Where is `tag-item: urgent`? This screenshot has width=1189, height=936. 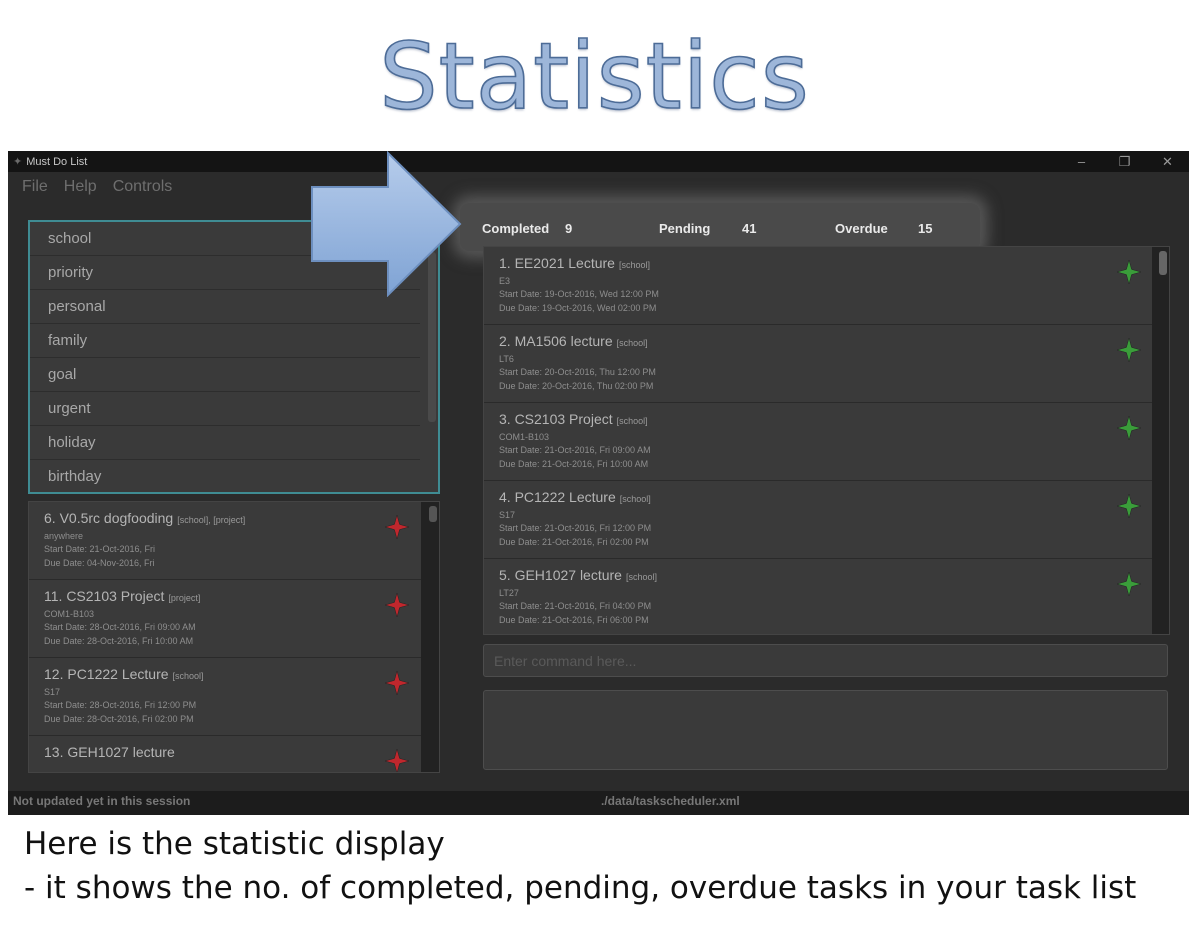
tag-item: urgent is located at coordinates (225, 409).